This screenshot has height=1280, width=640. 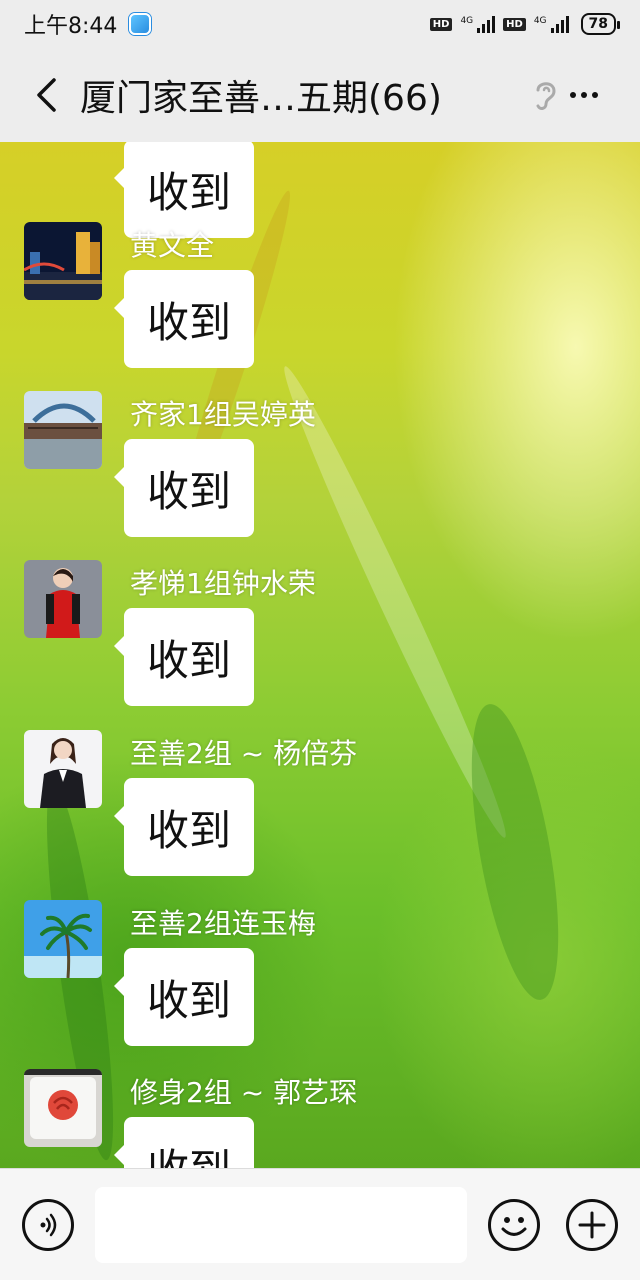 I want to click on input-bar, so click(x=320, y=1224).